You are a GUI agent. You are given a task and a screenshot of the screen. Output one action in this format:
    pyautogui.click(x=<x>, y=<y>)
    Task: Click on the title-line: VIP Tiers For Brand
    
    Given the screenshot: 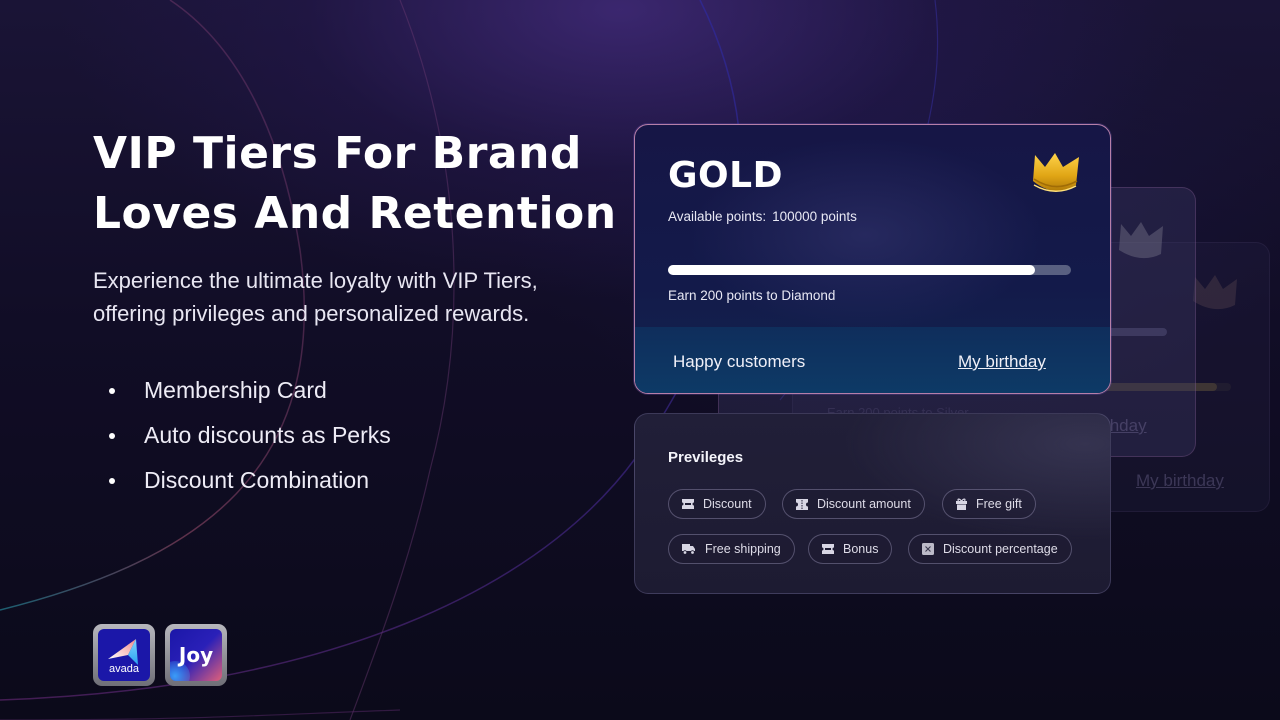 What is the action you would take?
    pyautogui.click(x=337, y=153)
    